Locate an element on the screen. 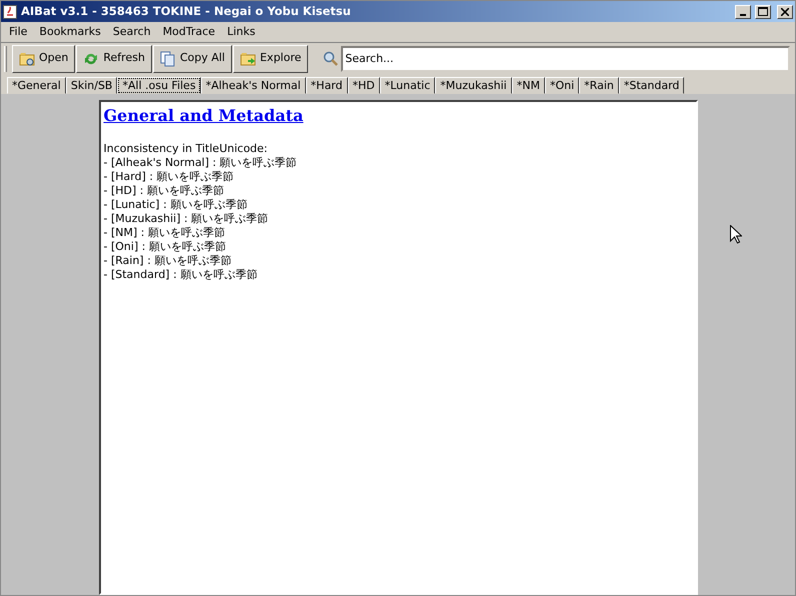 This screenshot has height=596, width=796. copy-all-button: Copy All is located at coordinates (192, 58).